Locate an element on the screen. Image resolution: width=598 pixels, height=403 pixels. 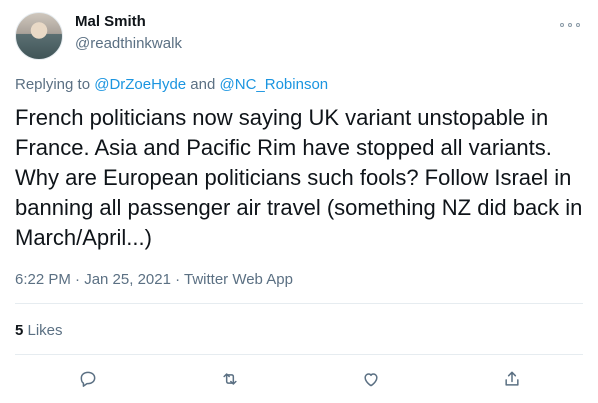
tweet-timestamp: 6:22 PM · Jan 25, 2021 · Twitter Web App is located at coordinates (154, 279).